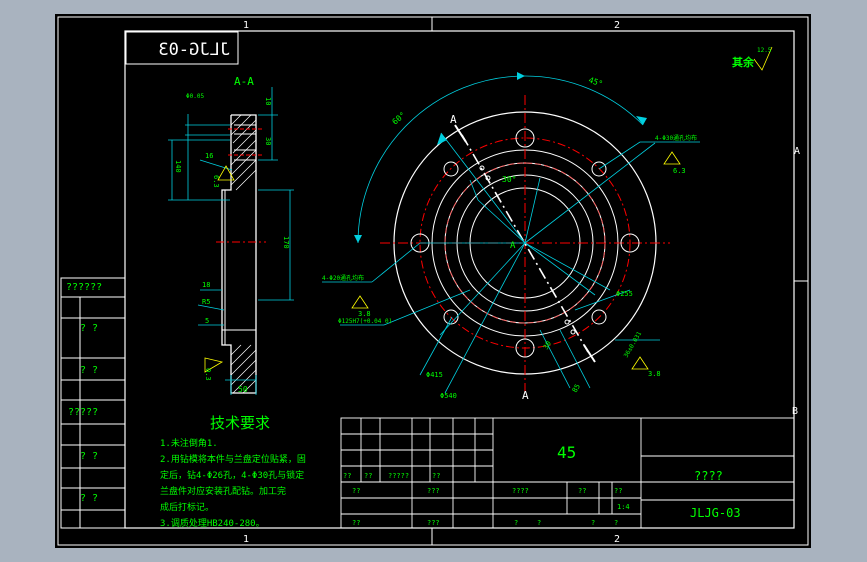  What do you see at coordinates (232, 475) in the screenshot?
I see `tech-line-3: 定后，钻4-Φ26孔，4-Φ30孔与锁定` at bounding box center [232, 475].